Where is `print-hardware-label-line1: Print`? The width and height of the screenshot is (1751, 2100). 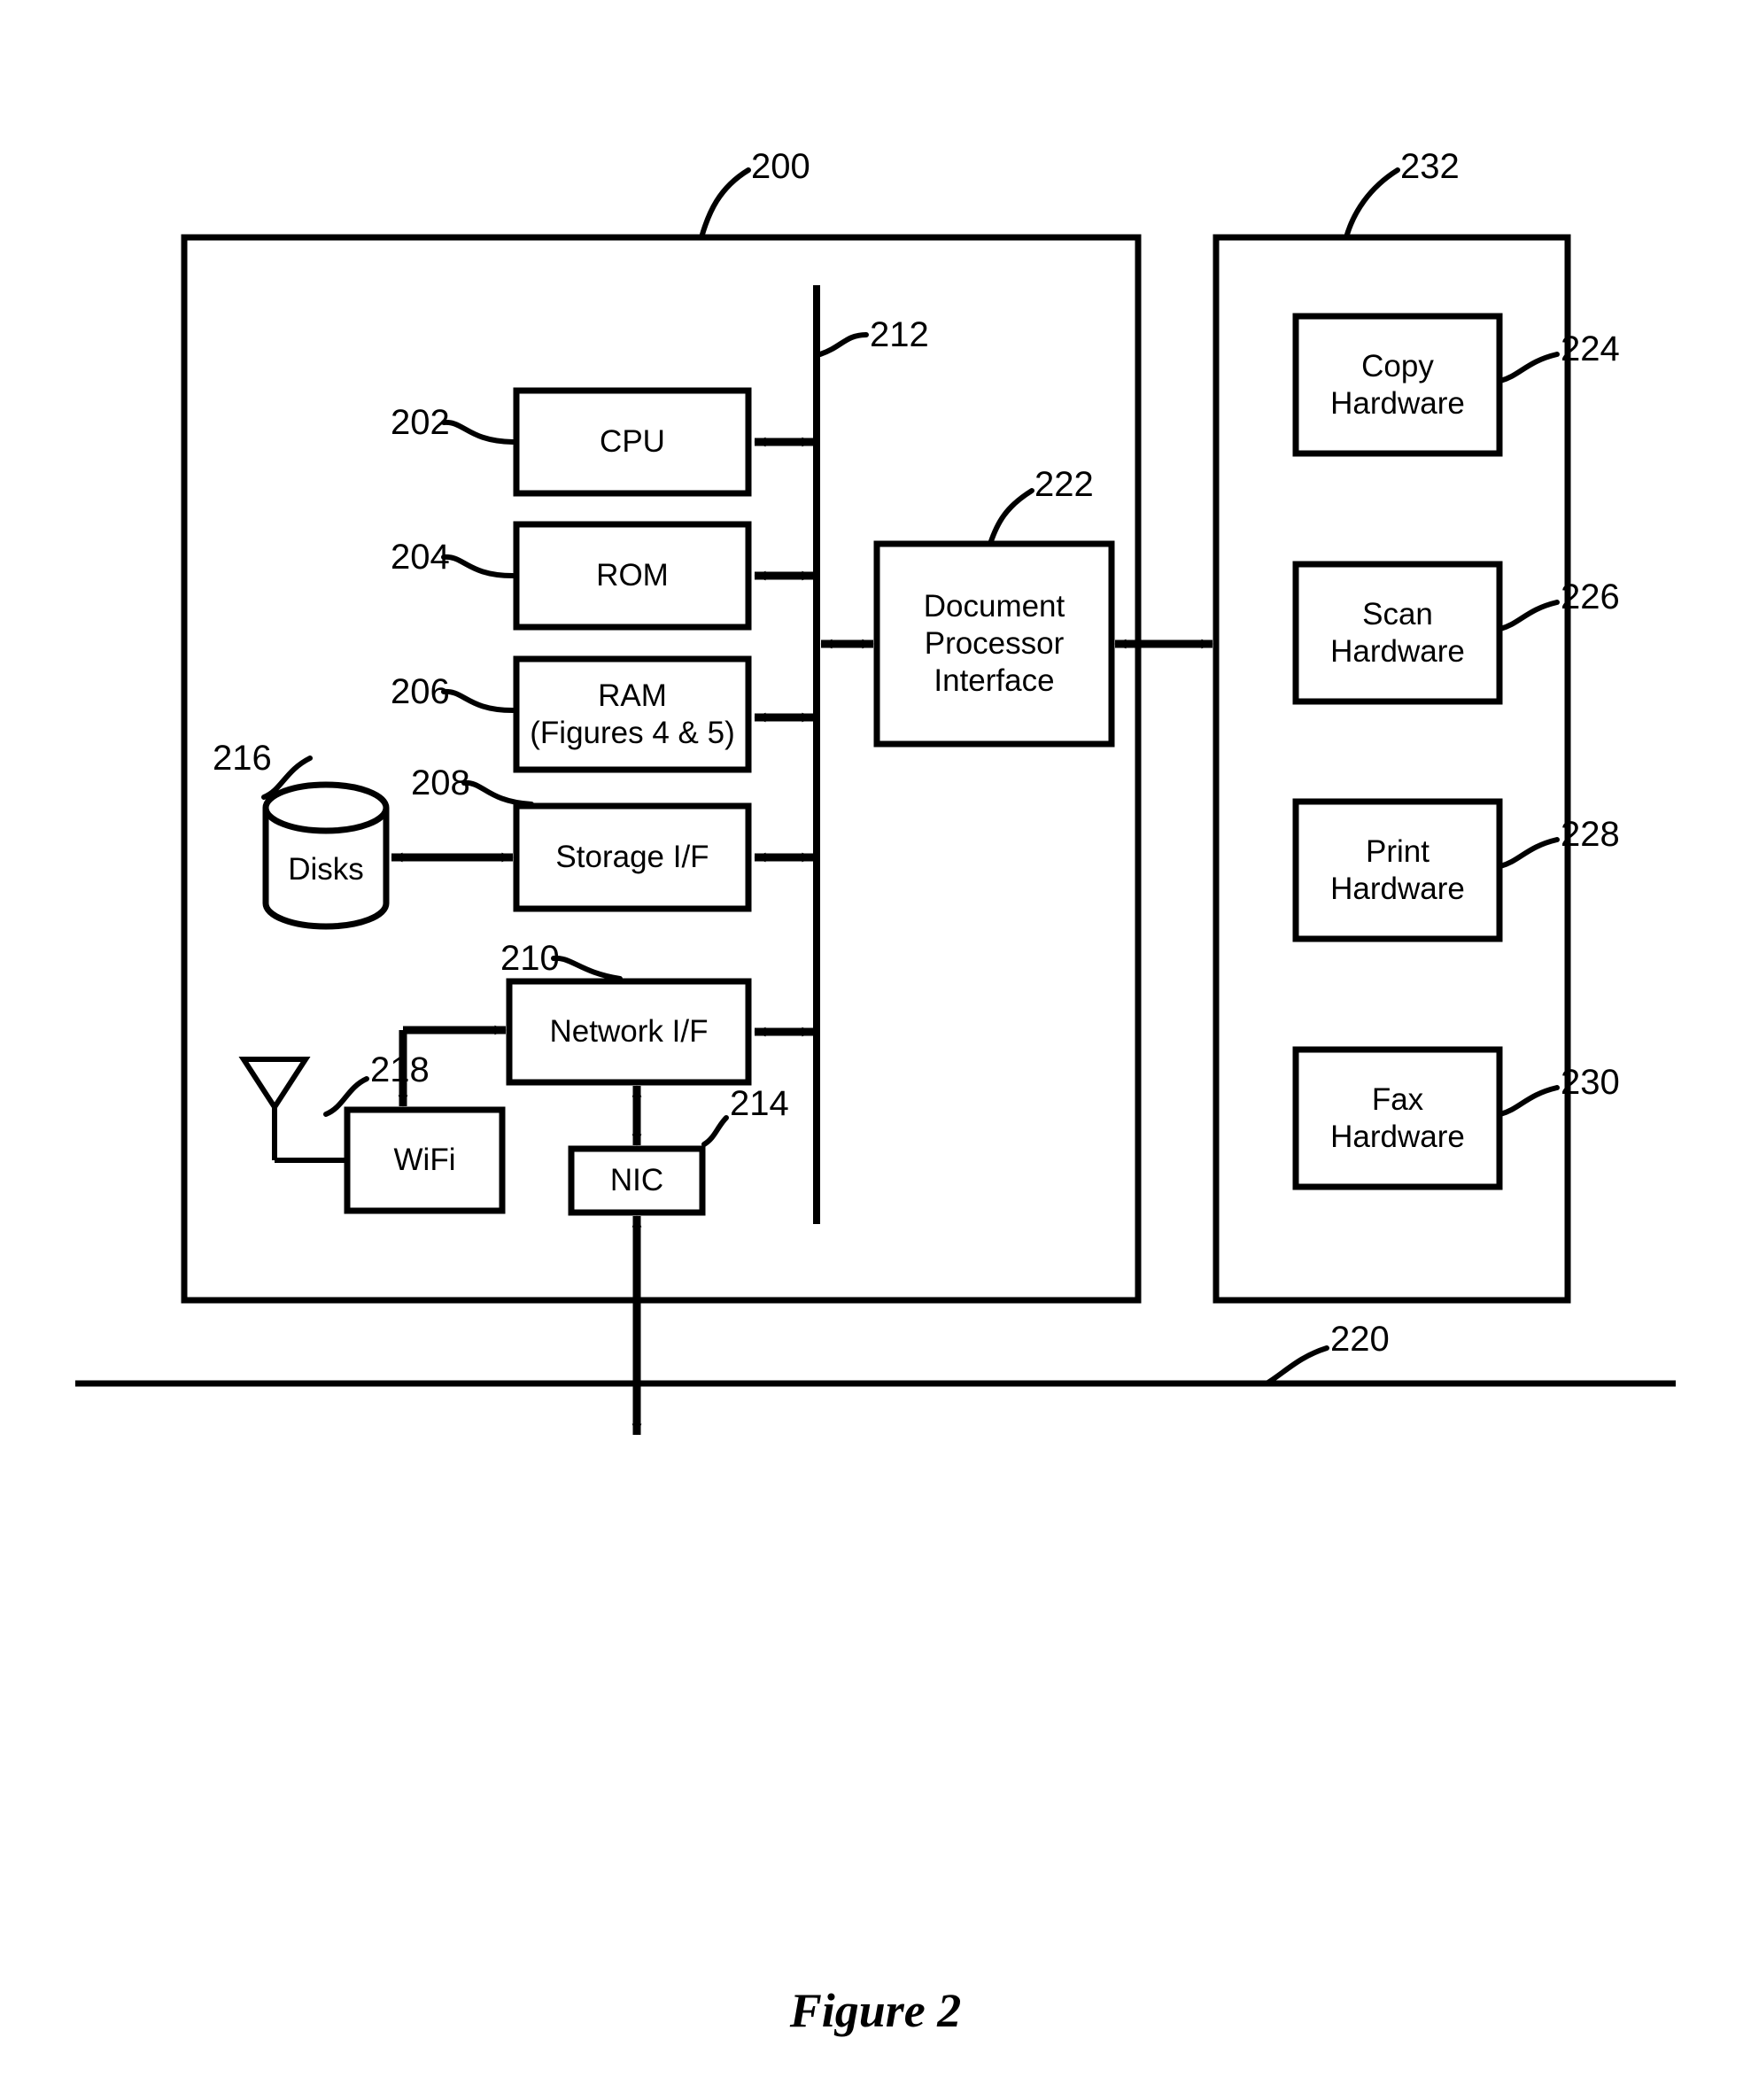
print-hardware-label-line1: Print is located at coordinates (1397, 851).